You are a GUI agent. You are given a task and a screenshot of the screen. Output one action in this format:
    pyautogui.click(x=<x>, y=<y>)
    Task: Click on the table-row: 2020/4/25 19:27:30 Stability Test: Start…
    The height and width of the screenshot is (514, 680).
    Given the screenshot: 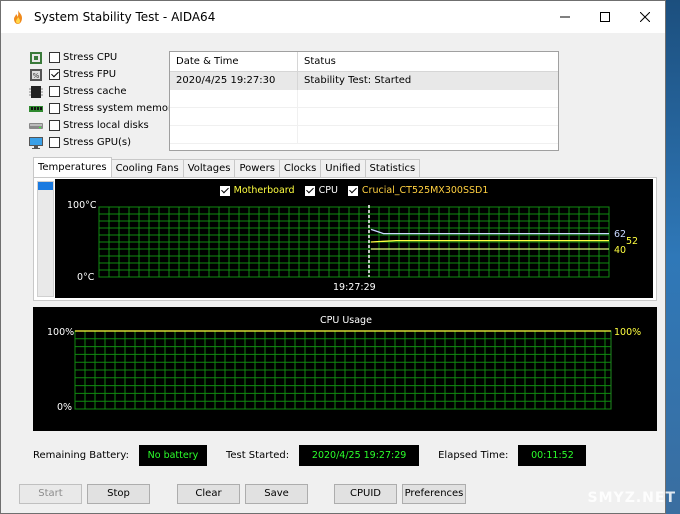 What is the action you would take?
    pyautogui.click(x=364, y=81)
    